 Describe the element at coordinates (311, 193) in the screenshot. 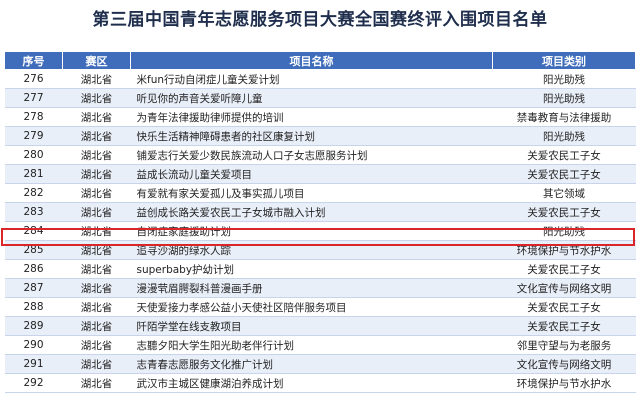

I see `cell-project-name: 有爱就有家关爱孤儿及事实孤儿项目` at that location.